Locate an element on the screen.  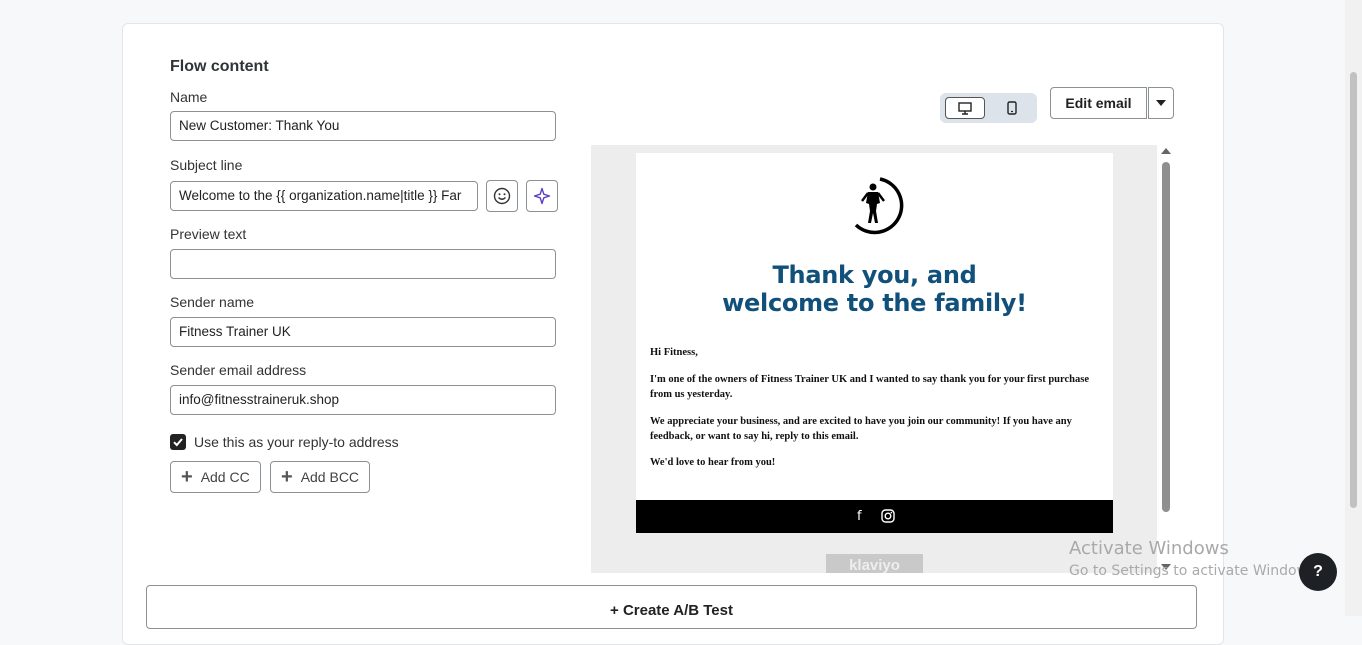
preview-scrollbar is located at coordinates (1166, 359).